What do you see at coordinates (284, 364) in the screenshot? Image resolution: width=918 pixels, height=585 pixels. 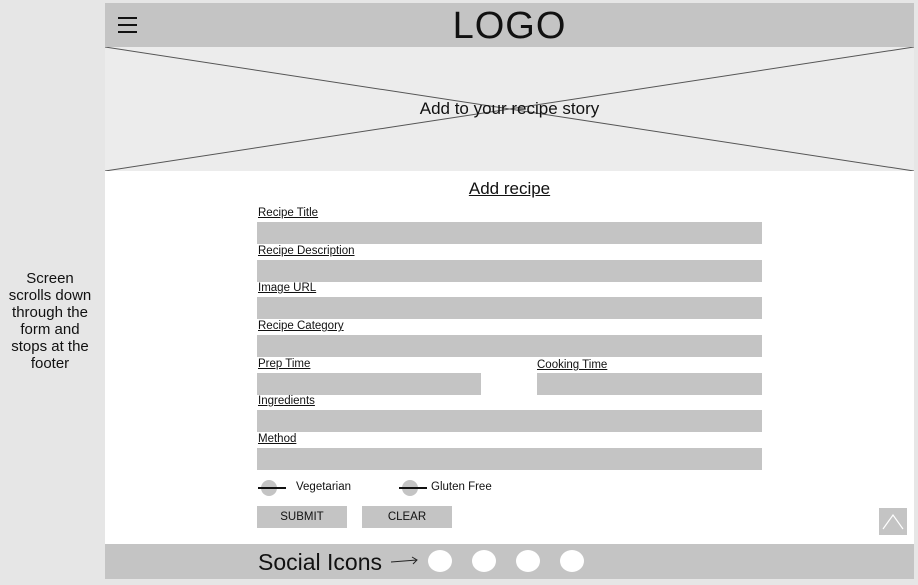 I see `prep-time-label: Prep Time` at bounding box center [284, 364].